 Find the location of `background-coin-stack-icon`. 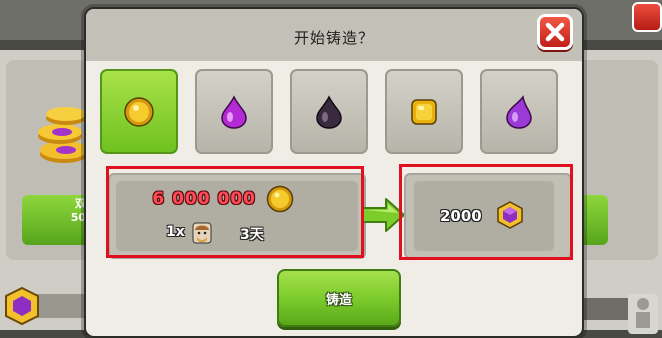

background-coin-stack-icon is located at coordinates (63, 135).